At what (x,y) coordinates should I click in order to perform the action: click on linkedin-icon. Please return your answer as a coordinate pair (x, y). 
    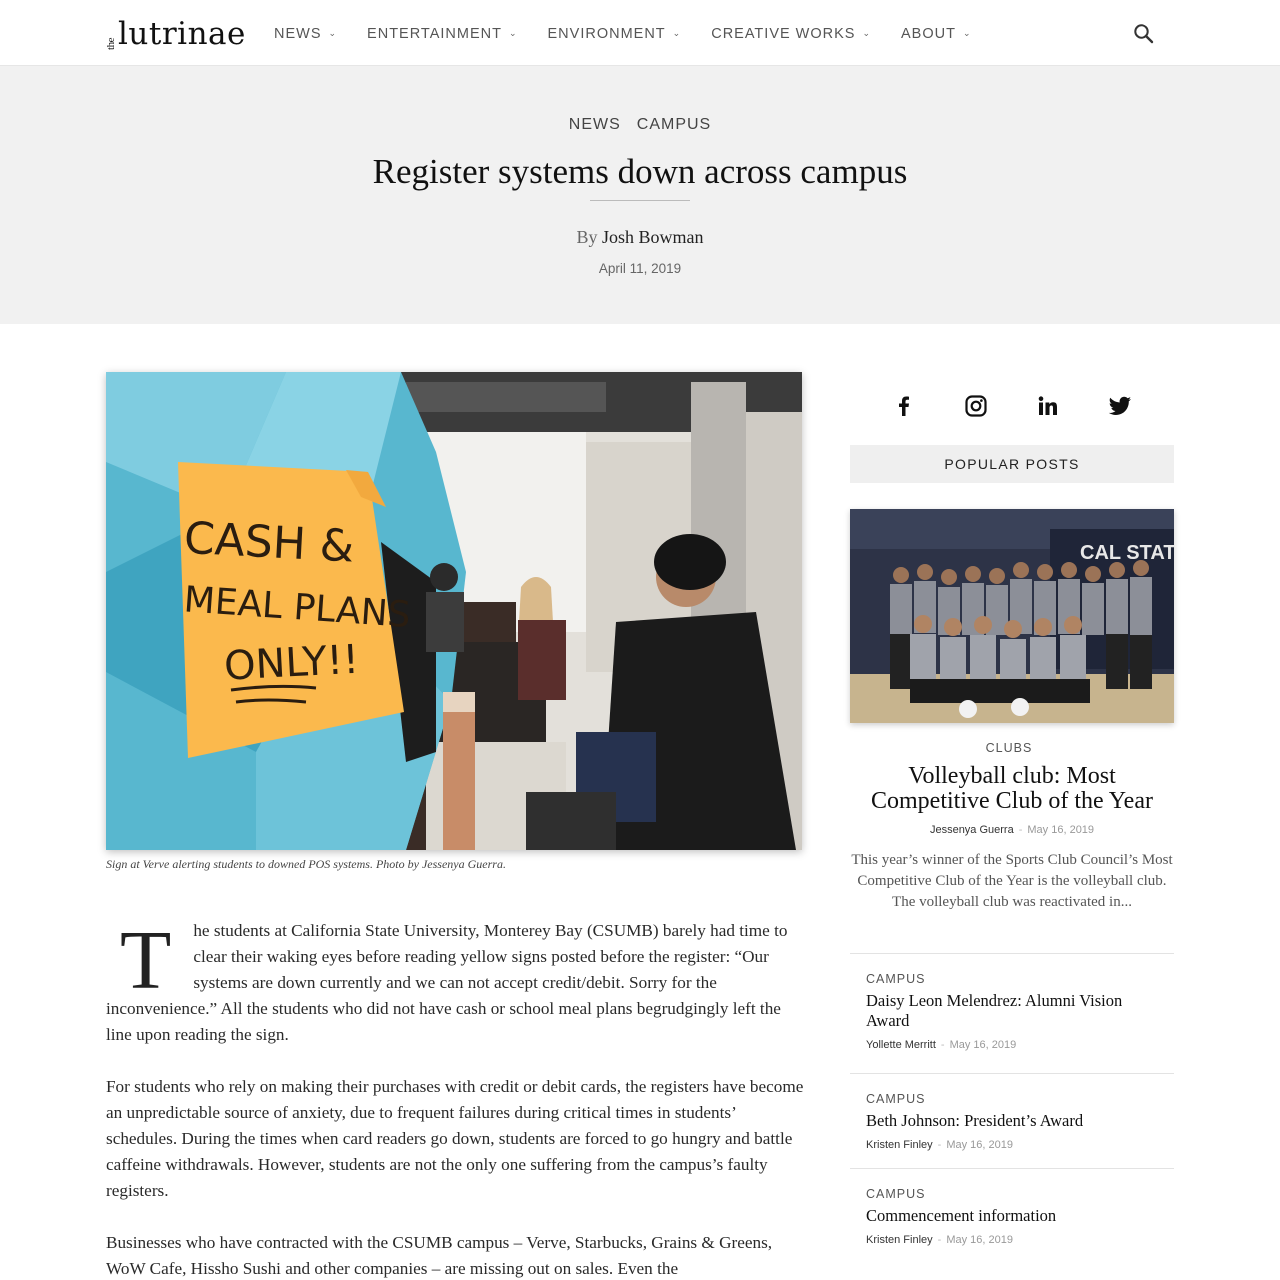
    Looking at the image, I should click on (1048, 406).